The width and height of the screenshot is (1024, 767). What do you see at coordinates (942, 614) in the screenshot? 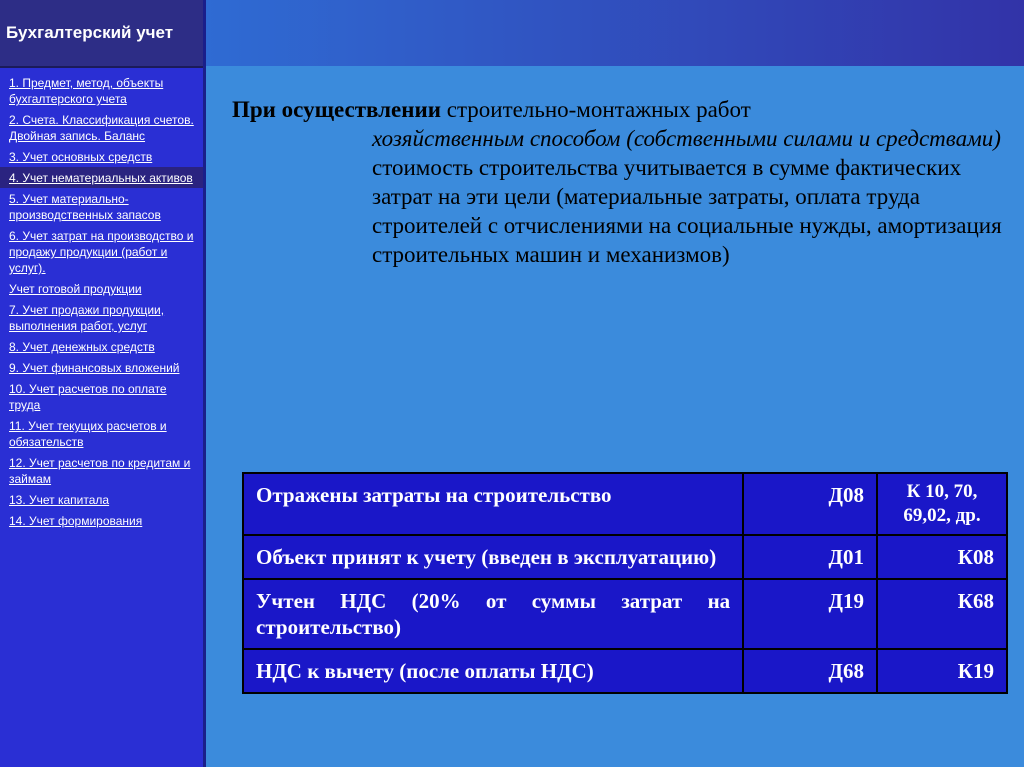
I see `row-credit: К68` at bounding box center [942, 614].